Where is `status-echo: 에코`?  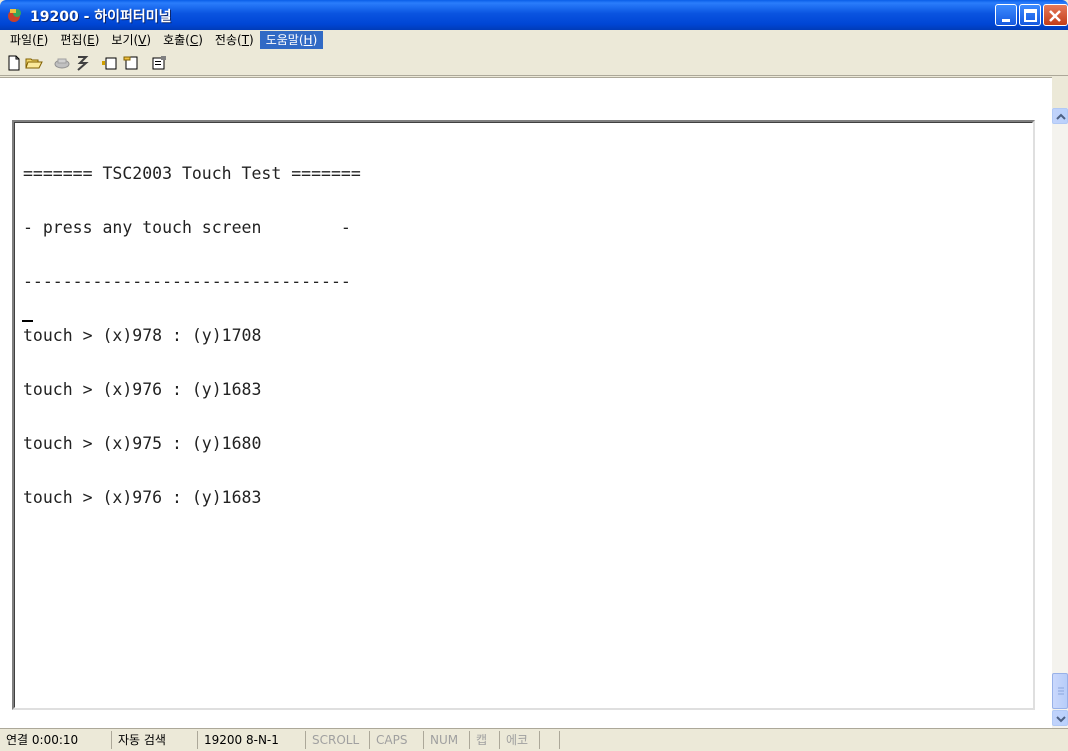 status-echo: 에코 is located at coordinates (520, 740).